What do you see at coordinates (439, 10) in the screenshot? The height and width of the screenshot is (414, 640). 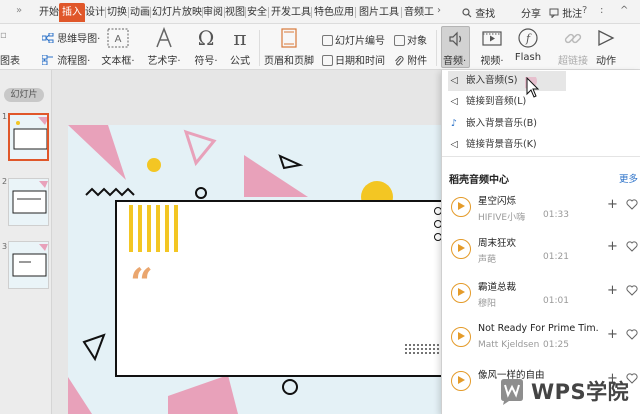 I see `tabs-overflow-button: ›` at bounding box center [439, 10].